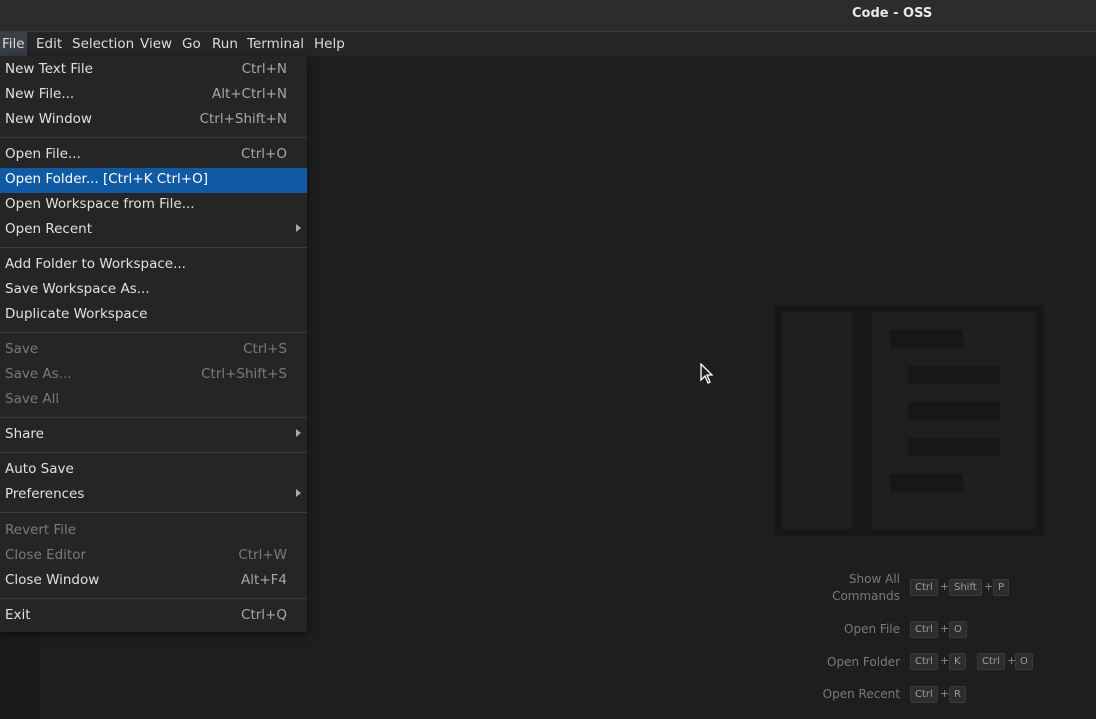 The image size is (1096, 719). What do you see at coordinates (153, 400) in the screenshot?
I see `menu-item-save-all: Save All` at bounding box center [153, 400].